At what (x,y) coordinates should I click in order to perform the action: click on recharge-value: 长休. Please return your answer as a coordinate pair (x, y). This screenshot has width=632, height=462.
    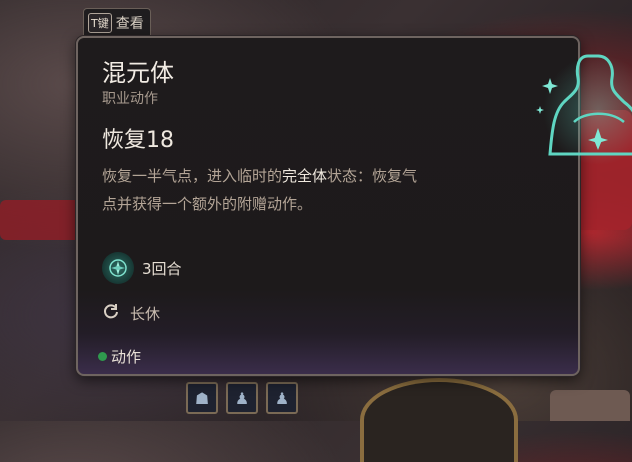
    Looking at the image, I should click on (145, 313).